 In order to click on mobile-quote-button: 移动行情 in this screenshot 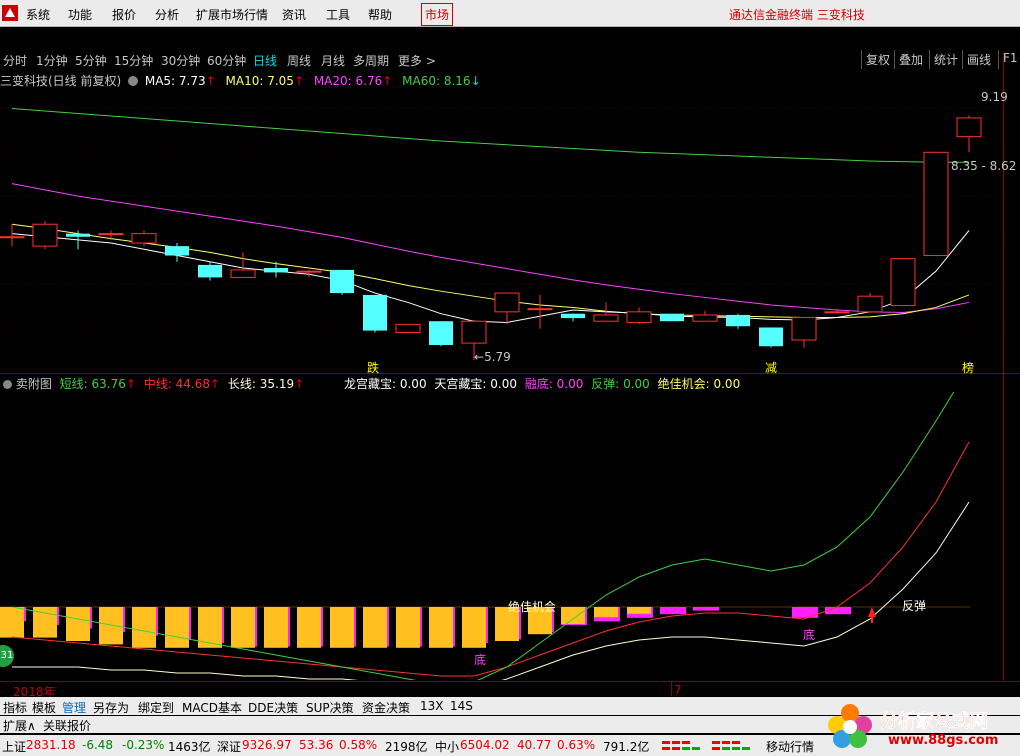, I will do `click(790, 746)`.